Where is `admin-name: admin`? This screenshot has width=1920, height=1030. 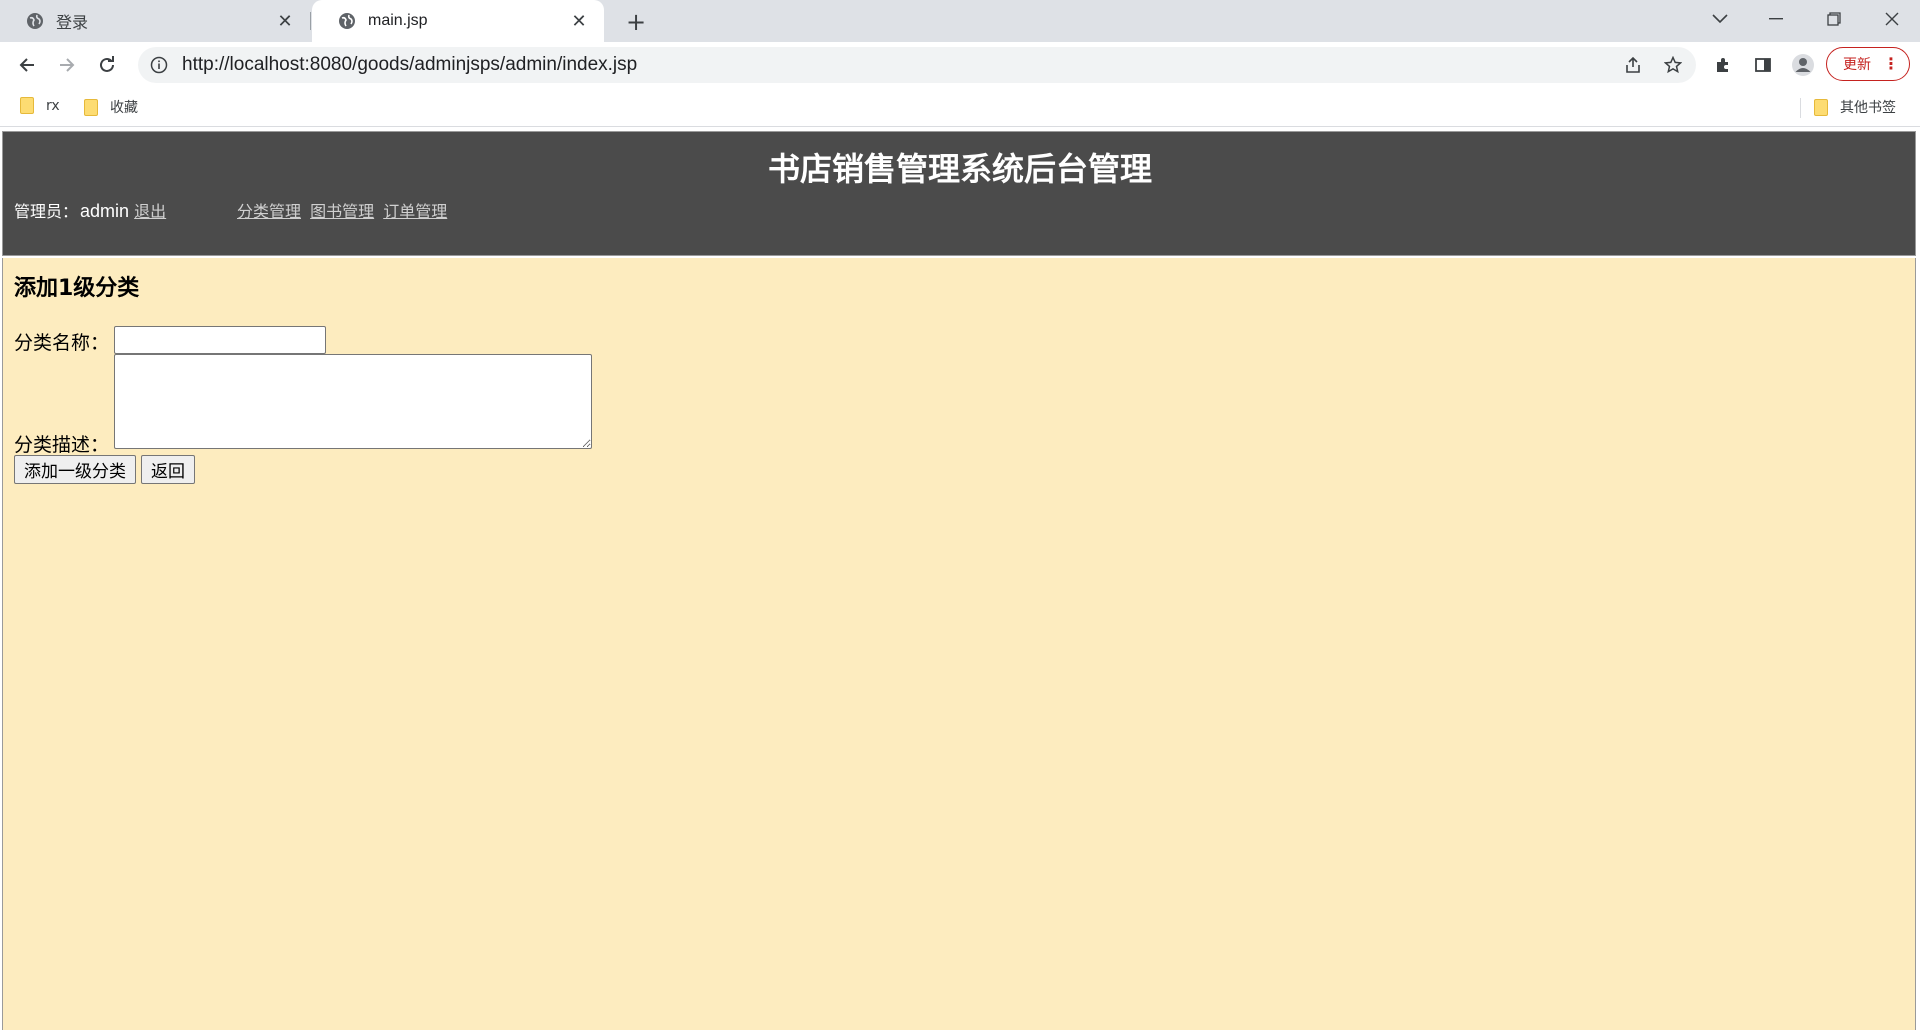
admin-name: admin is located at coordinates (105, 211).